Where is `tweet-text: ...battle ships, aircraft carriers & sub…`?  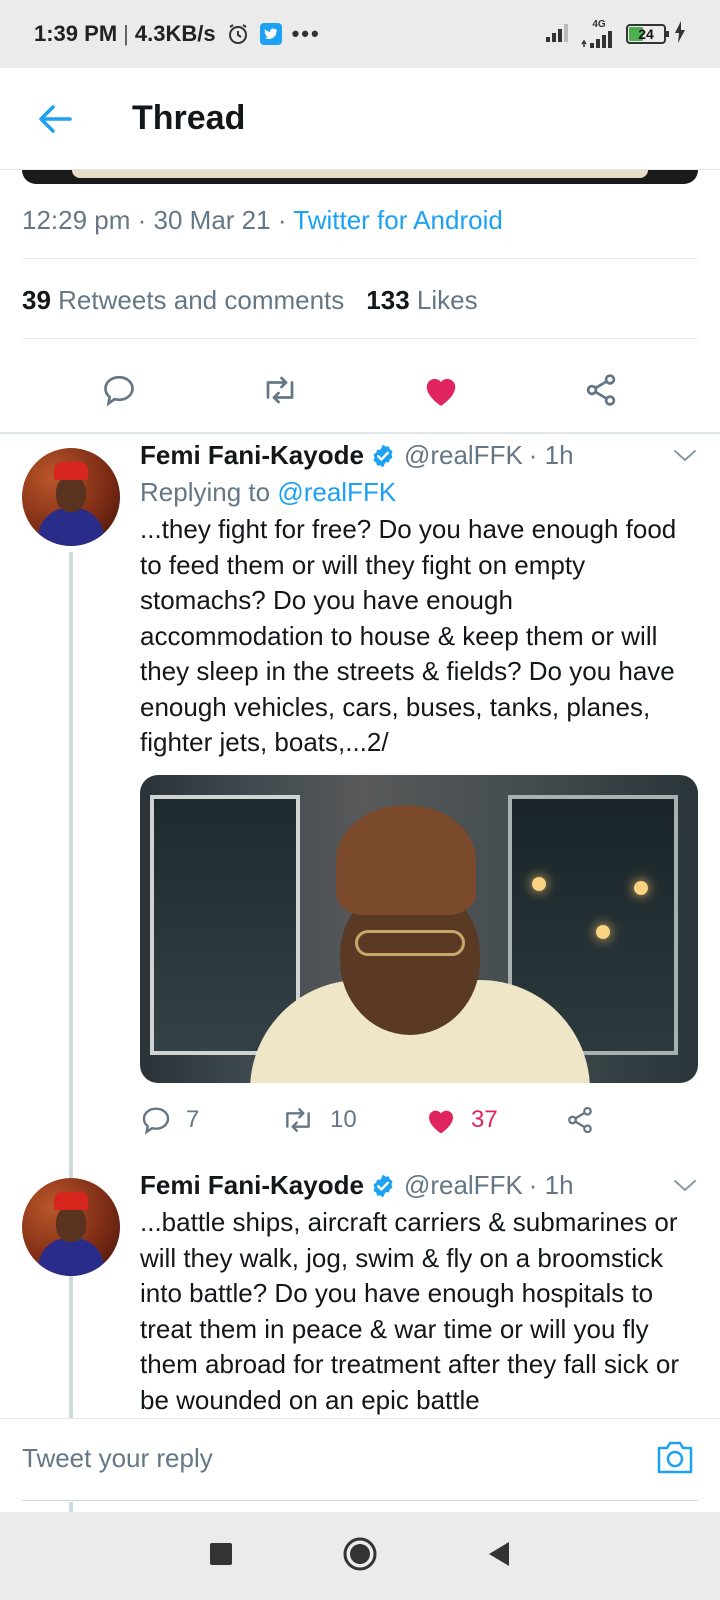 tweet-text: ...battle ships, aircraft carriers & sub… is located at coordinates (410, 1311).